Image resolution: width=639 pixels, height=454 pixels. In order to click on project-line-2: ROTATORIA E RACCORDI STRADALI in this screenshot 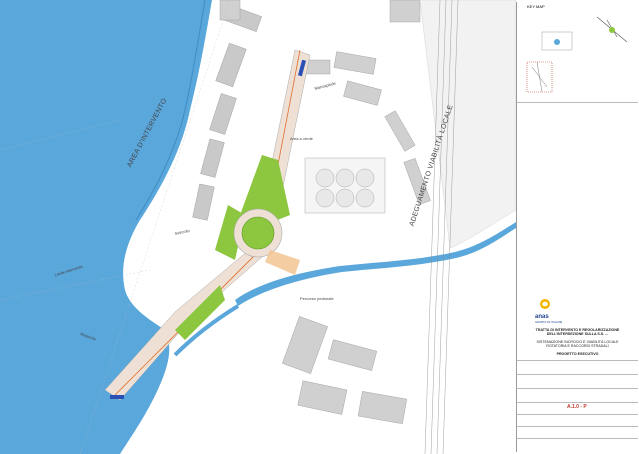, I will do `click(577, 346)`.